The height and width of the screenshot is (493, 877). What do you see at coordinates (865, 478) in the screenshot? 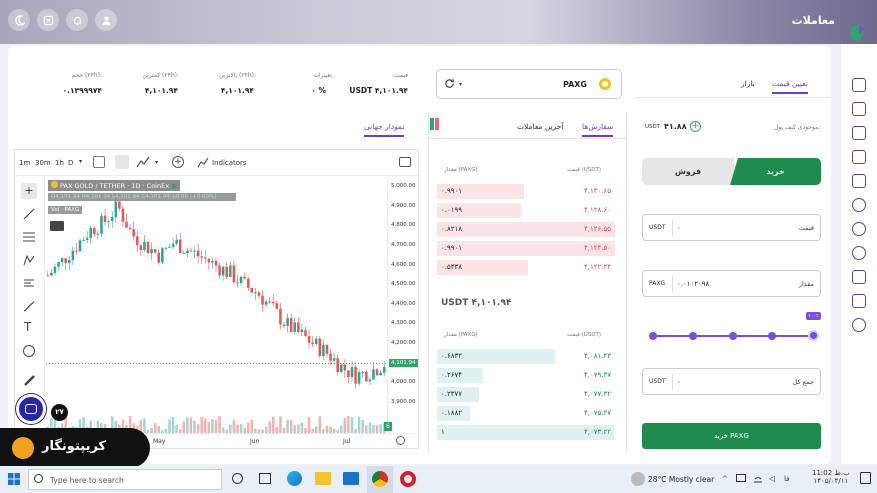
I see `notification-icon` at bounding box center [865, 478].